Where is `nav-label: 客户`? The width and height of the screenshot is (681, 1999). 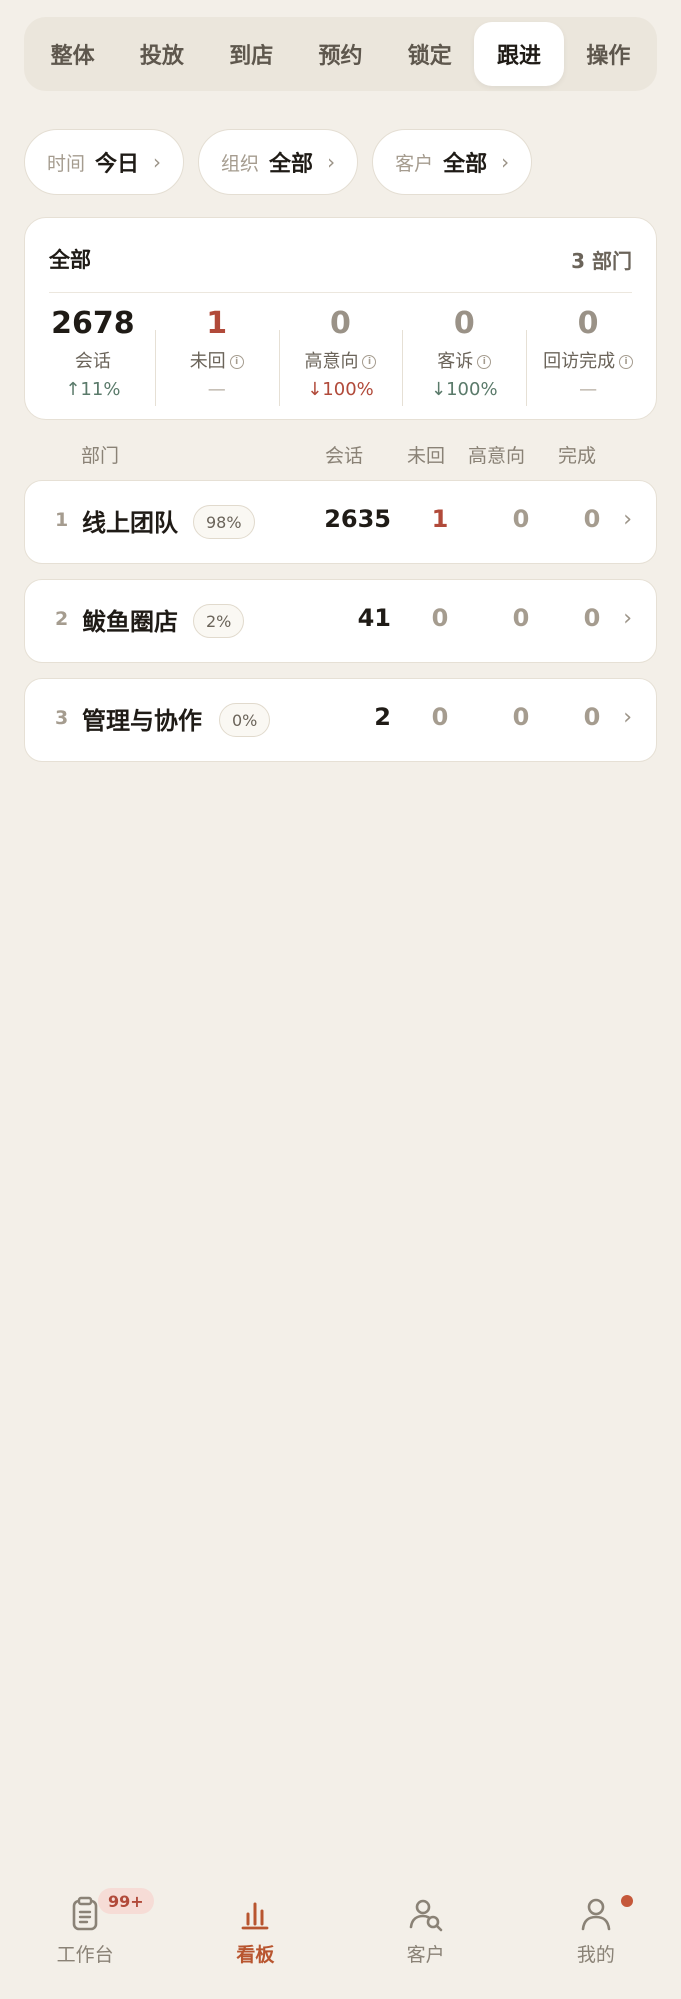 nav-label: 客户 is located at coordinates (425, 1955).